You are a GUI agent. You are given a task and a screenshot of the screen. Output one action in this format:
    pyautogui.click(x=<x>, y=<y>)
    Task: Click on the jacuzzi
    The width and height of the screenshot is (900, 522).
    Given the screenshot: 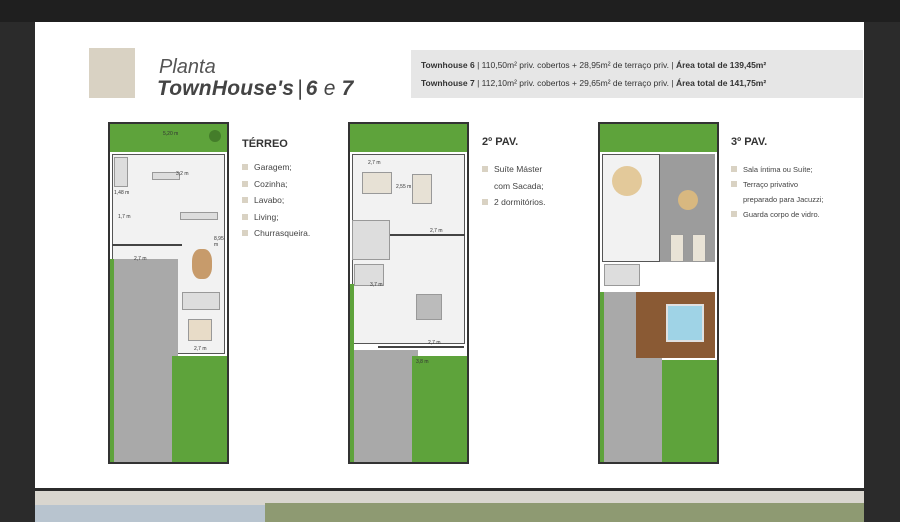 What is the action you would take?
    pyautogui.click(x=685, y=323)
    